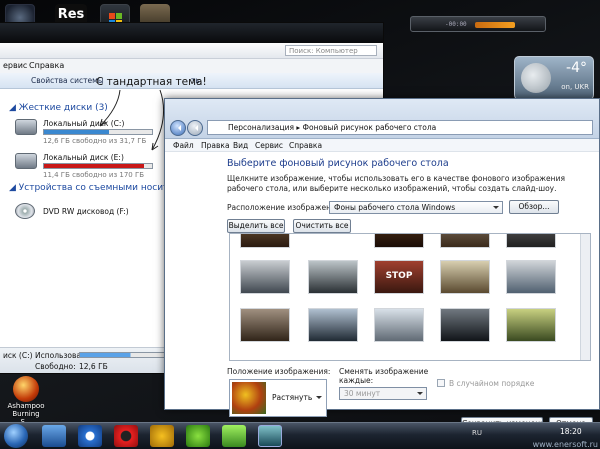  I want to click on menu-tools: Сервис, so click(269, 145).